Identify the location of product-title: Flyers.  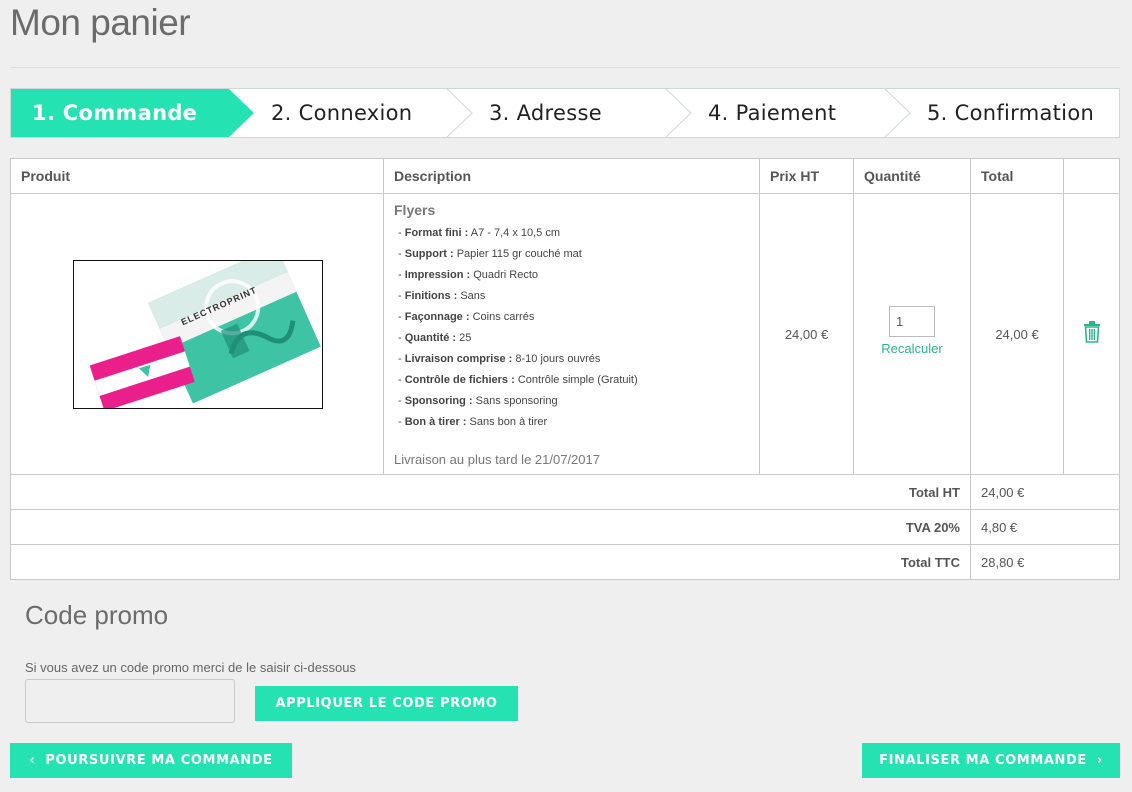
(415, 210).